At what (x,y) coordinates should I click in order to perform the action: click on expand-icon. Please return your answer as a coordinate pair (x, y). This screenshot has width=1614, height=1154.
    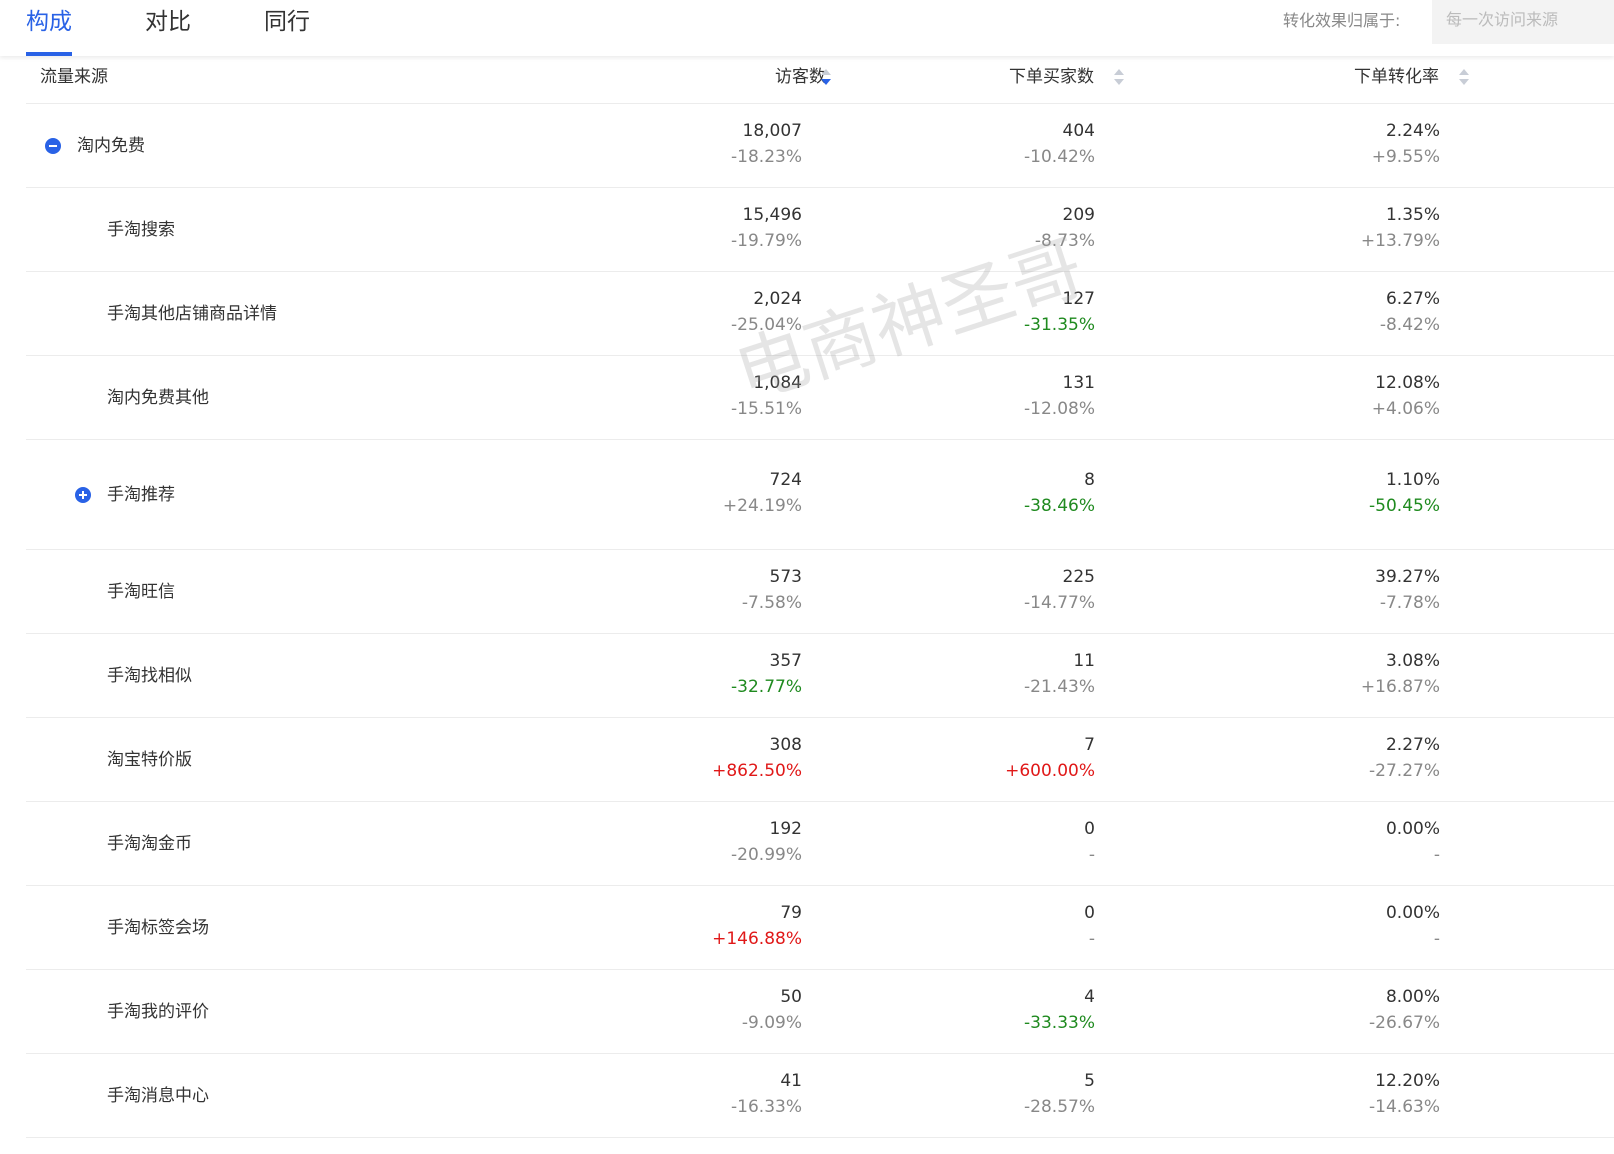
    Looking at the image, I should click on (83, 495).